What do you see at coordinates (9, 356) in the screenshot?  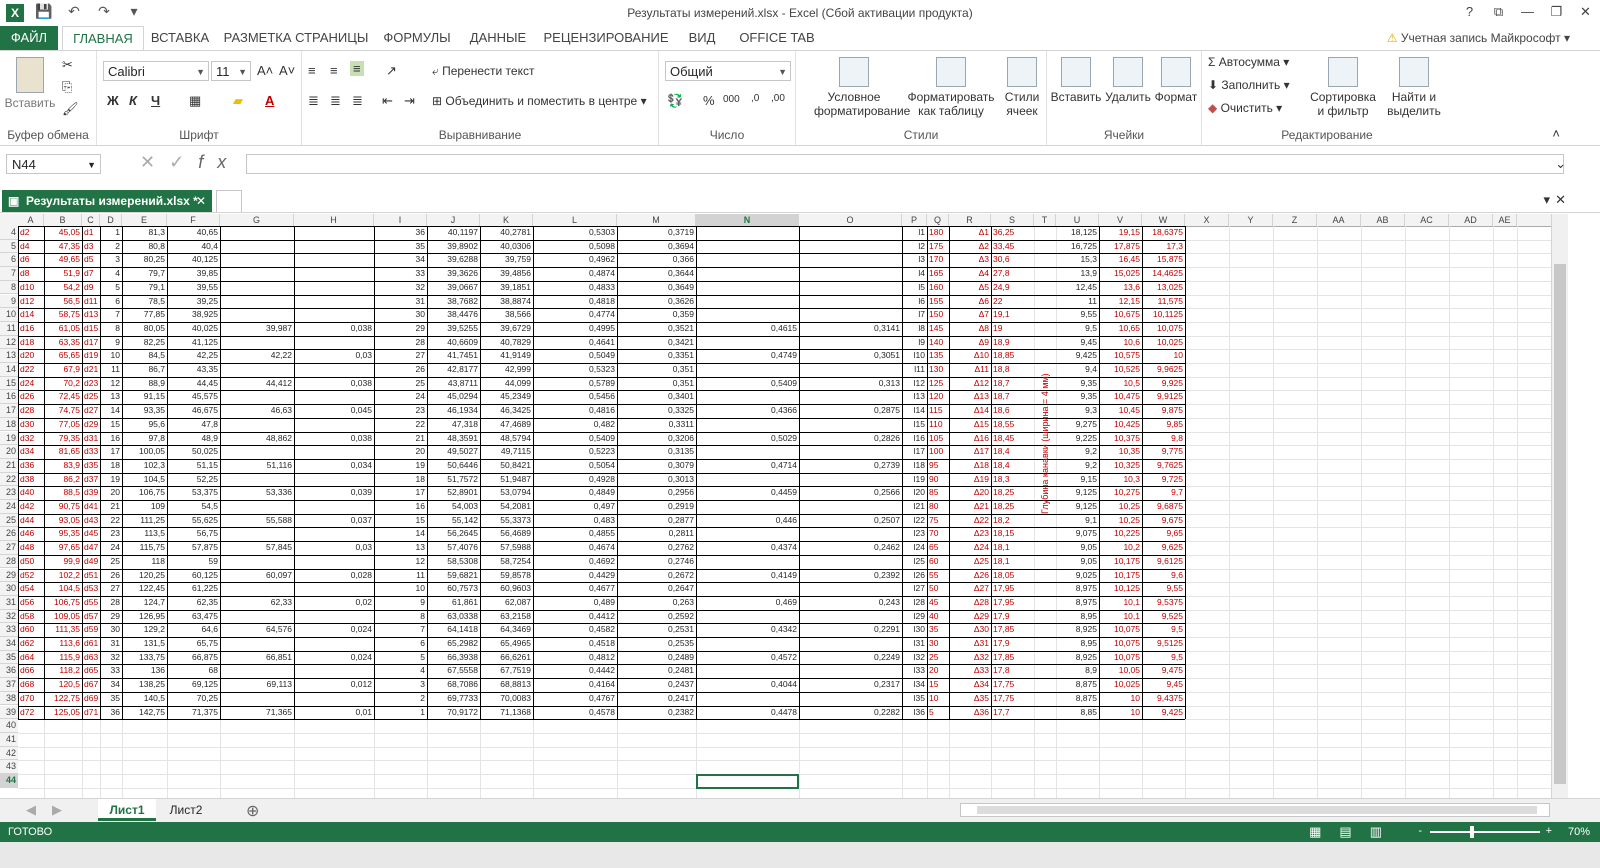 I see `row-header-13: 13` at bounding box center [9, 356].